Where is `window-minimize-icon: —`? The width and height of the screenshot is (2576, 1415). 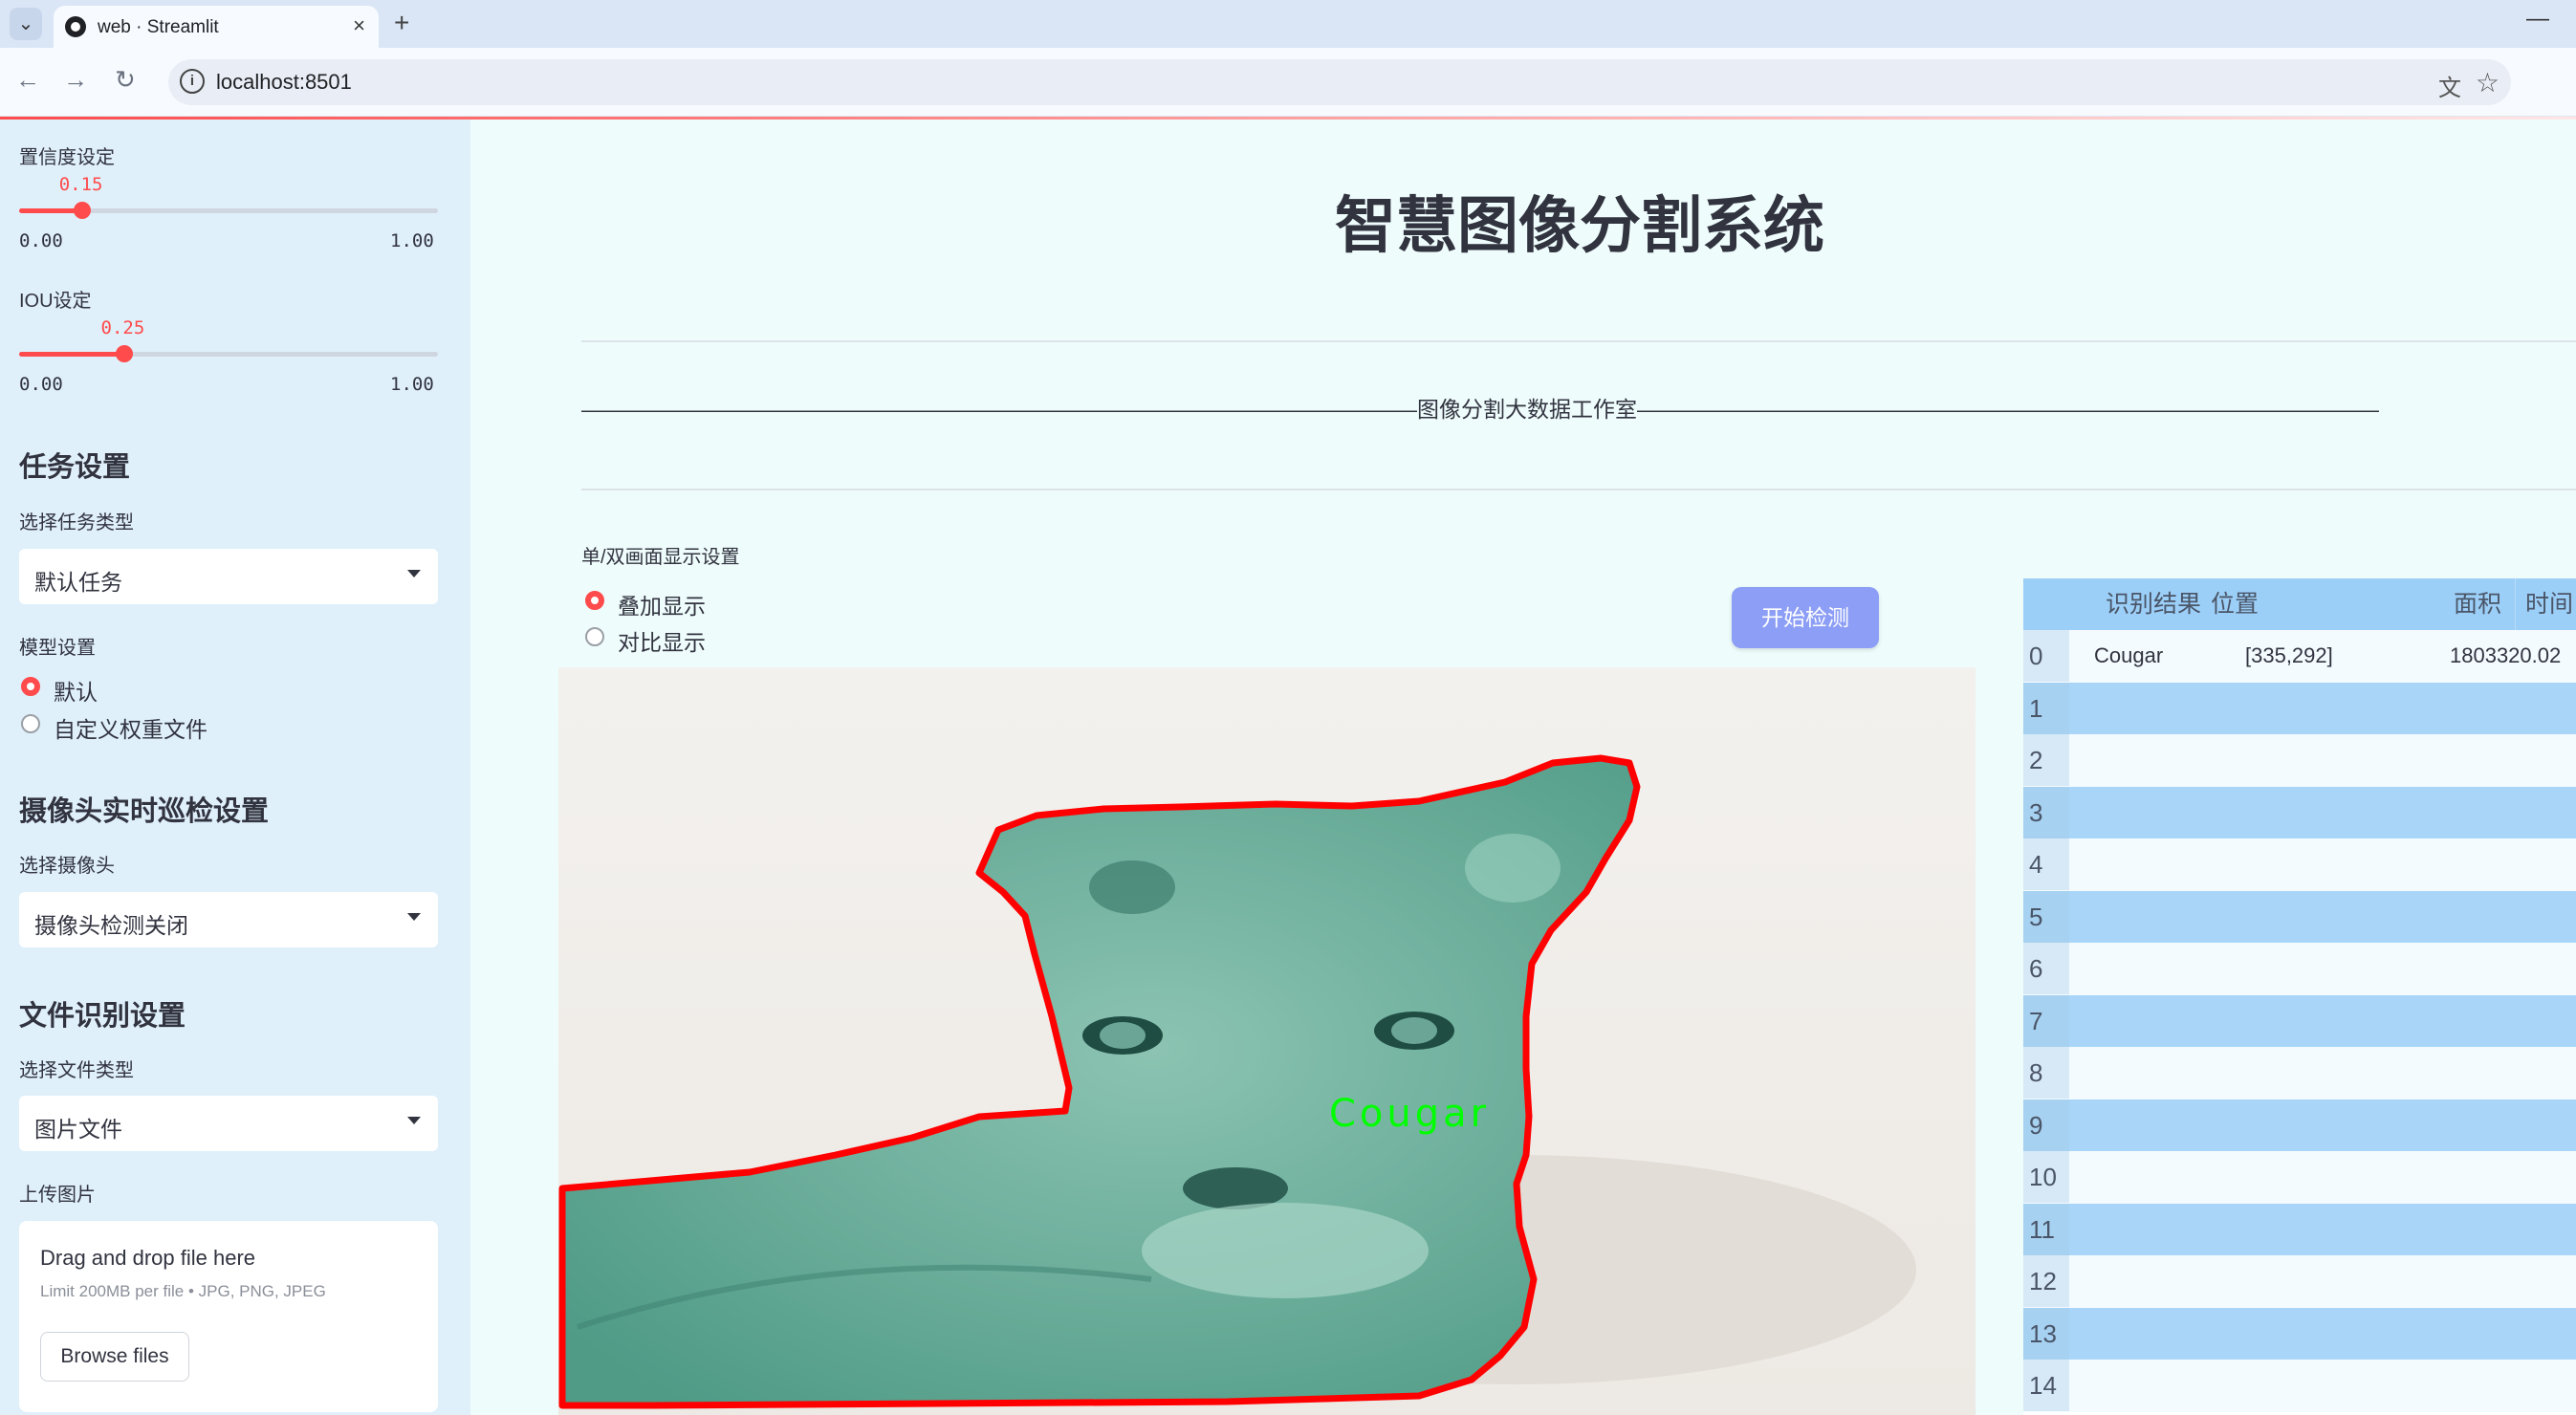
window-minimize-icon: — is located at coordinates (2537, 19).